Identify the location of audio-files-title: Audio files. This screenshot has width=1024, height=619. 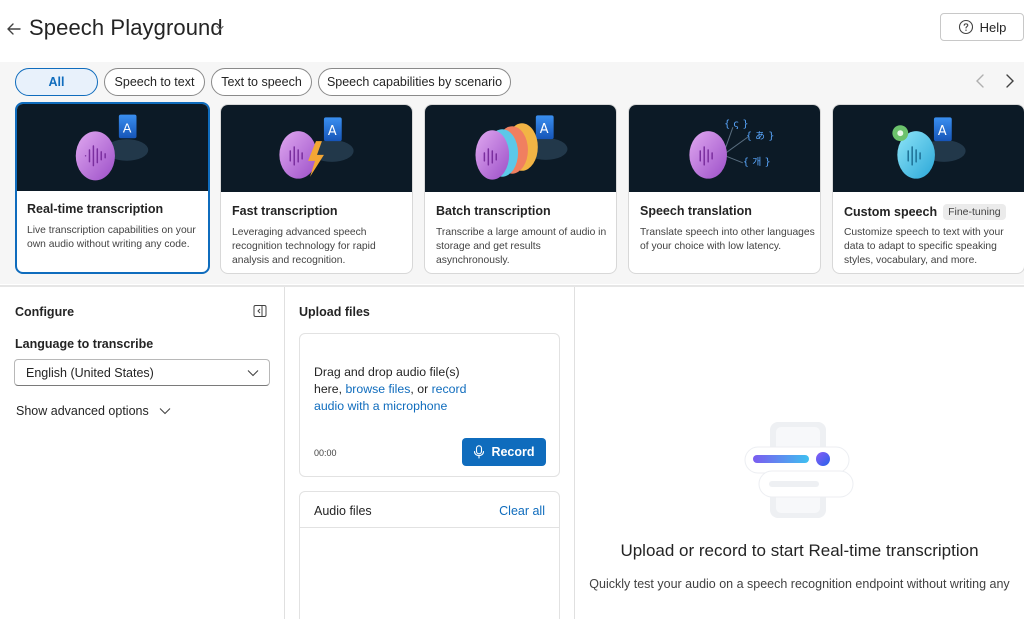
(343, 511).